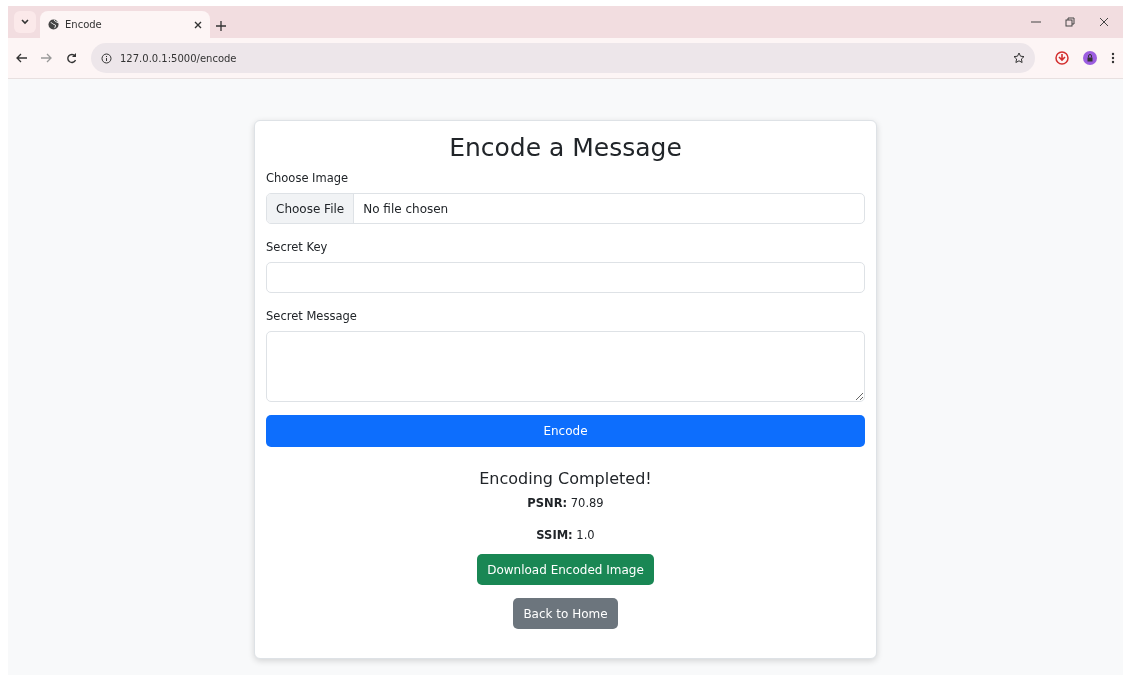  Describe the element at coordinates (563, 58) in the screenshot. I see `address-bar: 127.0.0.1:5000/encode` at that location.